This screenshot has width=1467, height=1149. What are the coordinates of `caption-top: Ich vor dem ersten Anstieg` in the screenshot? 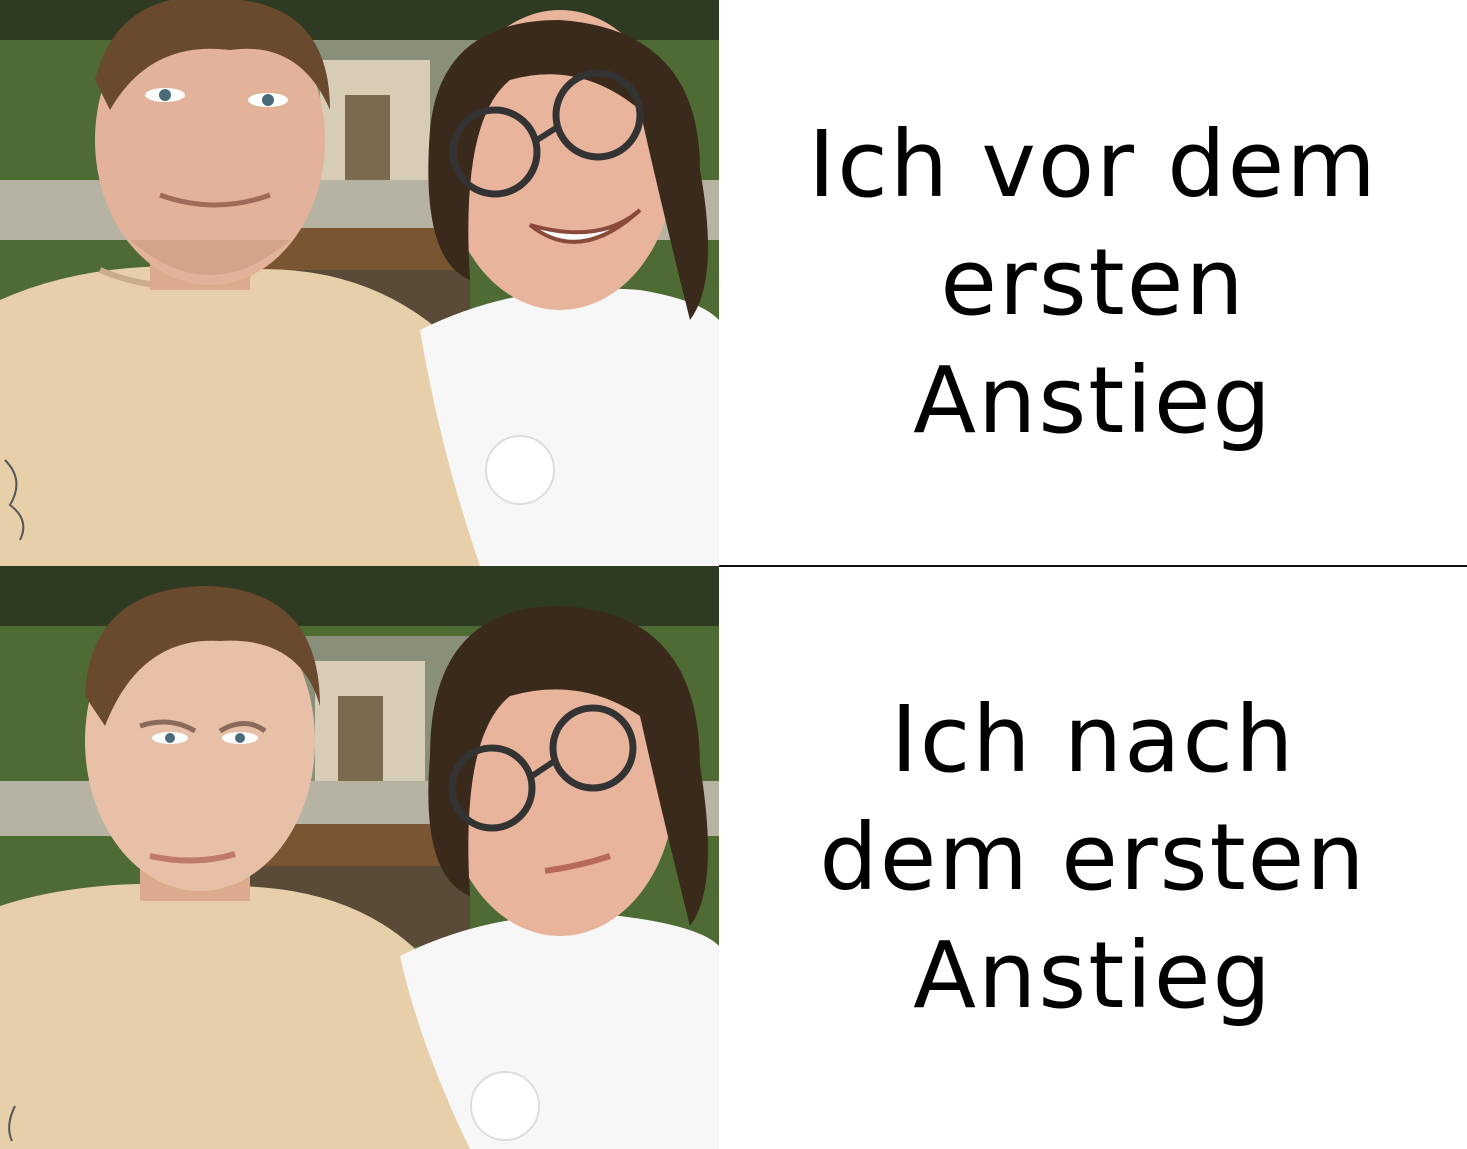 It's located at (1093, 283).